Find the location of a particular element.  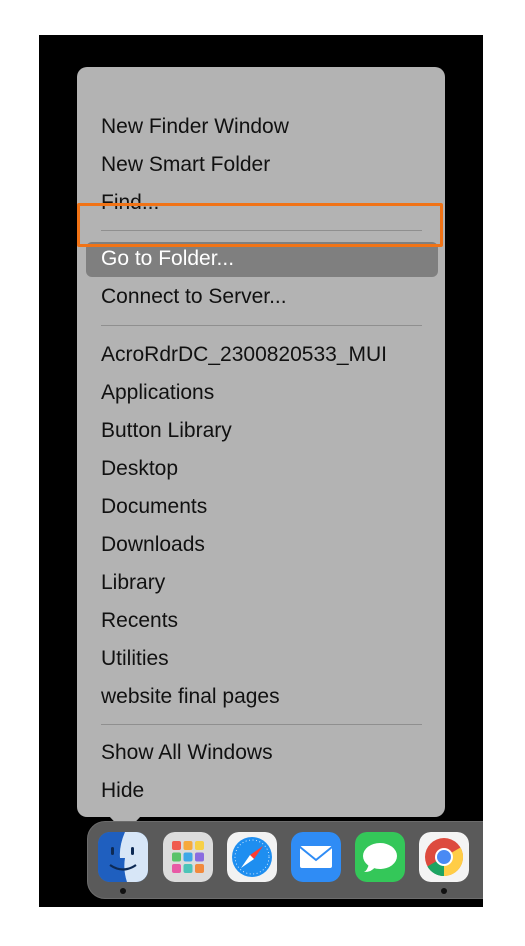

chrome-icon is located at coordinates (444, 857).